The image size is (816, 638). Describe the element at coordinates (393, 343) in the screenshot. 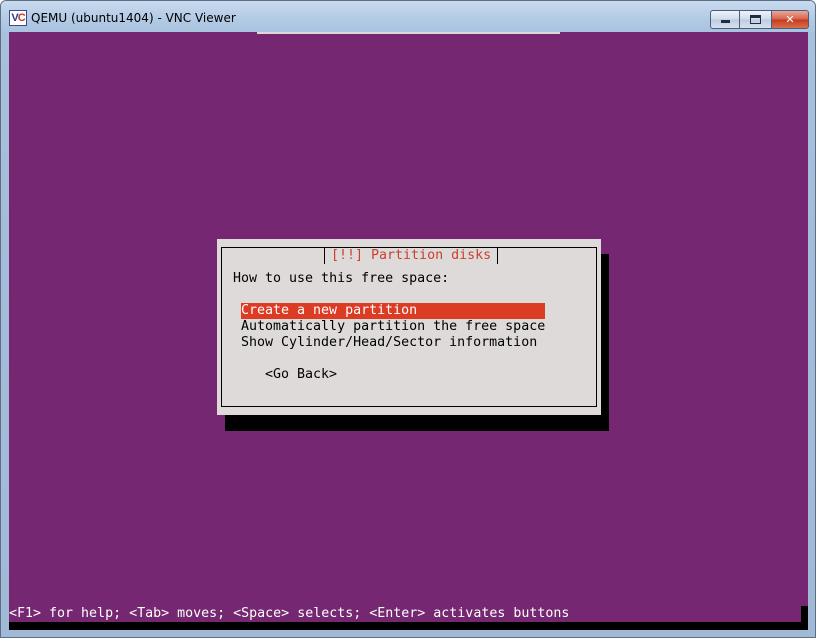

I see `menu-item-show-chs-info: Show Cylinder/Head/Sector information` at that location.